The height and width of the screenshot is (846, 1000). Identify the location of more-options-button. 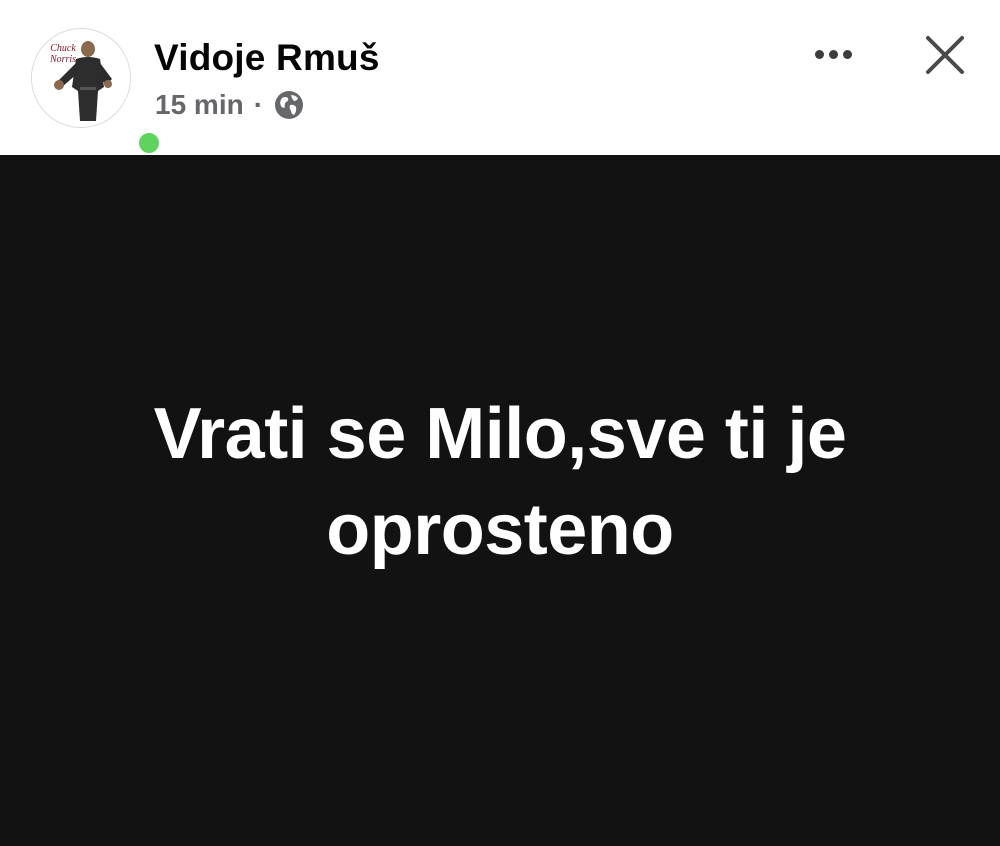
(833, 54).